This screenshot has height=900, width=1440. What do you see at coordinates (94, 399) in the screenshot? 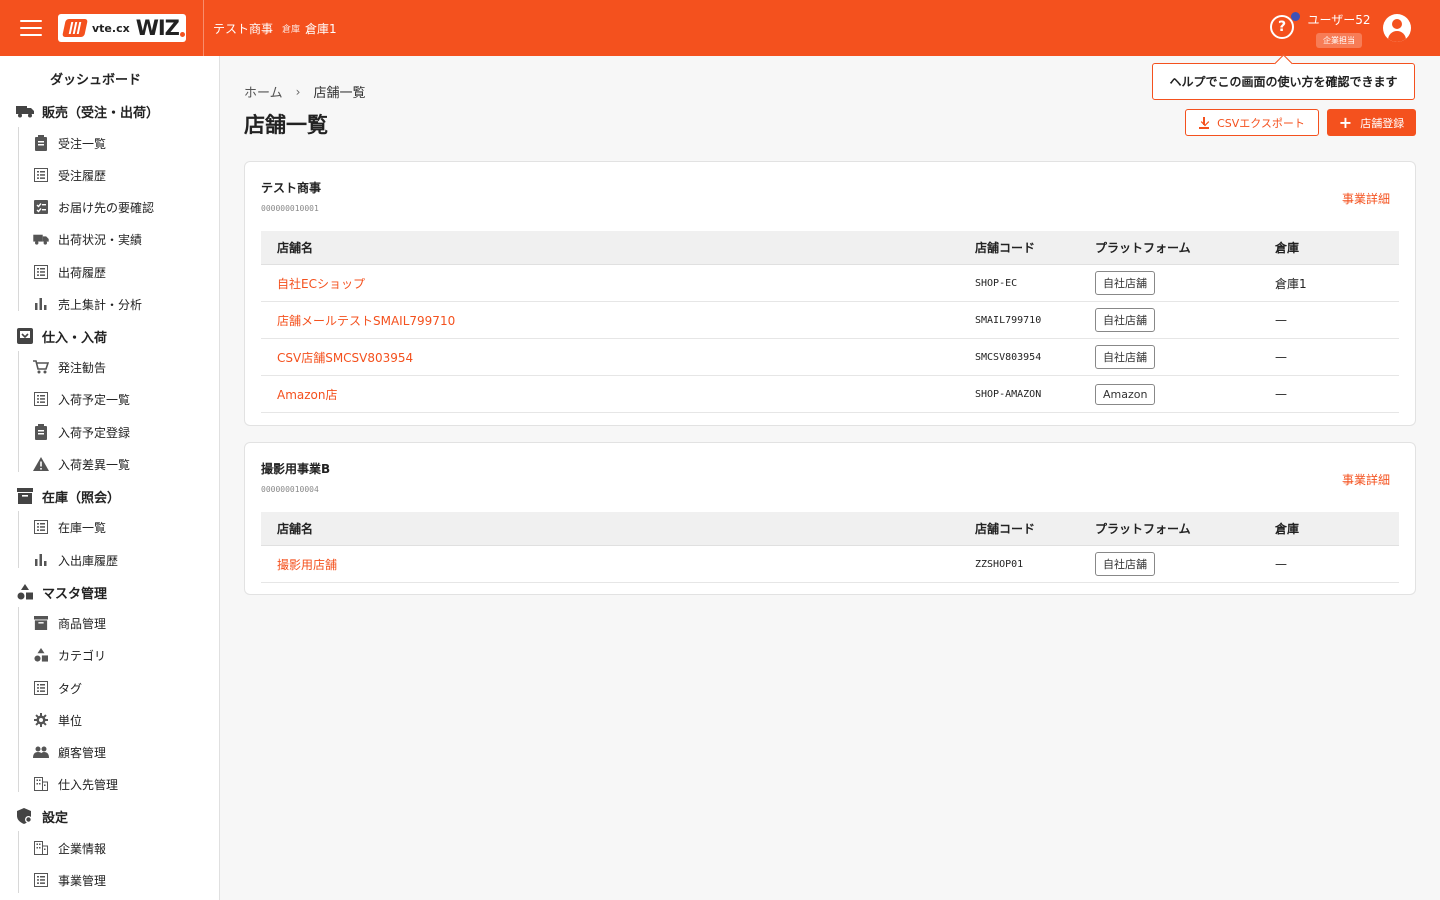
I see `sidebar-item-label: 入荷予定一覧` at bounding box center [94, 399].